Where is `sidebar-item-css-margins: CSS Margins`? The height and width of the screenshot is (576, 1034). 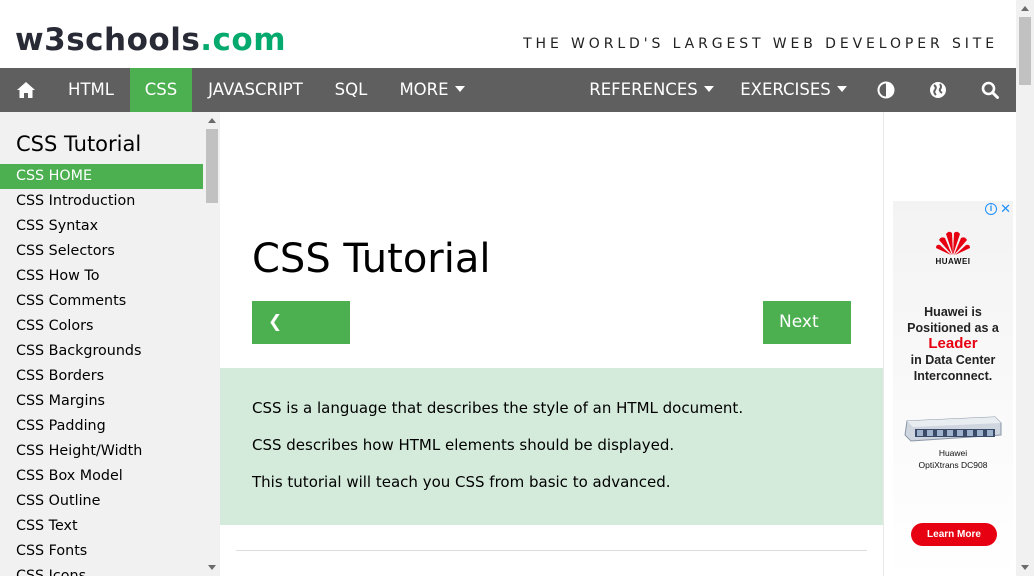 sidebar-item-css-margins: CSS Margins is located at coordinates (101, 401).